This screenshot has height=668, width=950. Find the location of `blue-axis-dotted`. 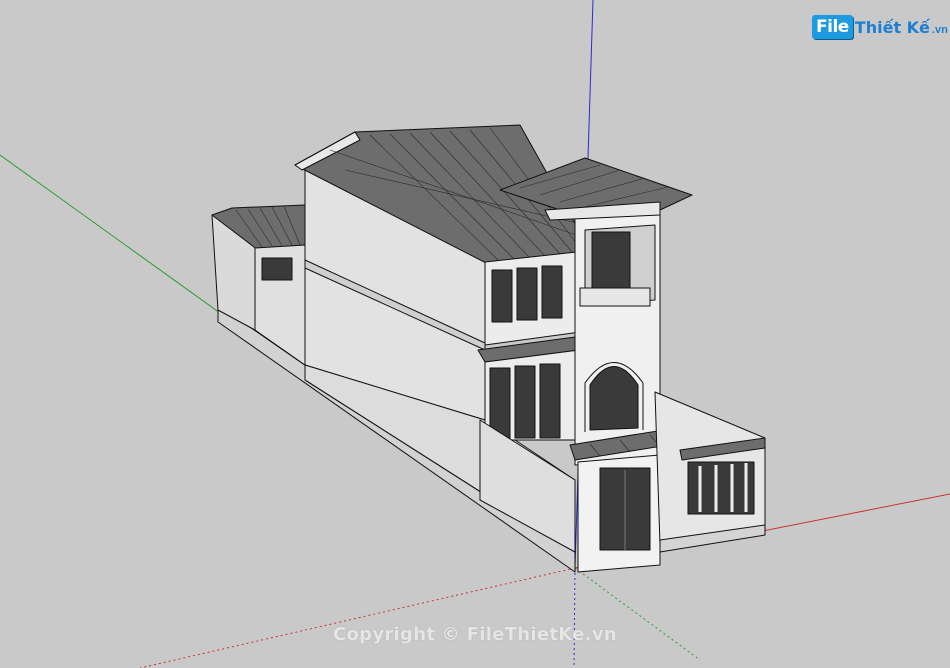

blue-axis-dotted is located at coordinates (574, 617).